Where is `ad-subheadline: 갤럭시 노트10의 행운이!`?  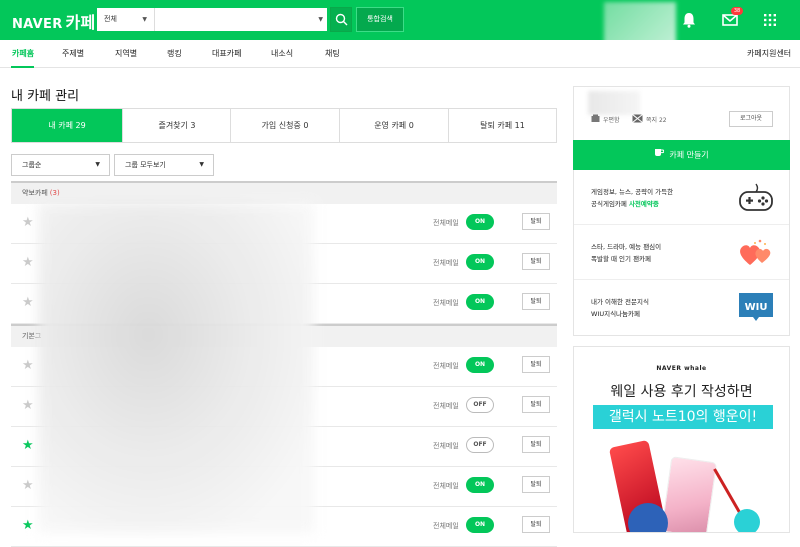 ad-subheadline: 갤럭시 노트10의 행운이! is located at coordinates (683, 417).